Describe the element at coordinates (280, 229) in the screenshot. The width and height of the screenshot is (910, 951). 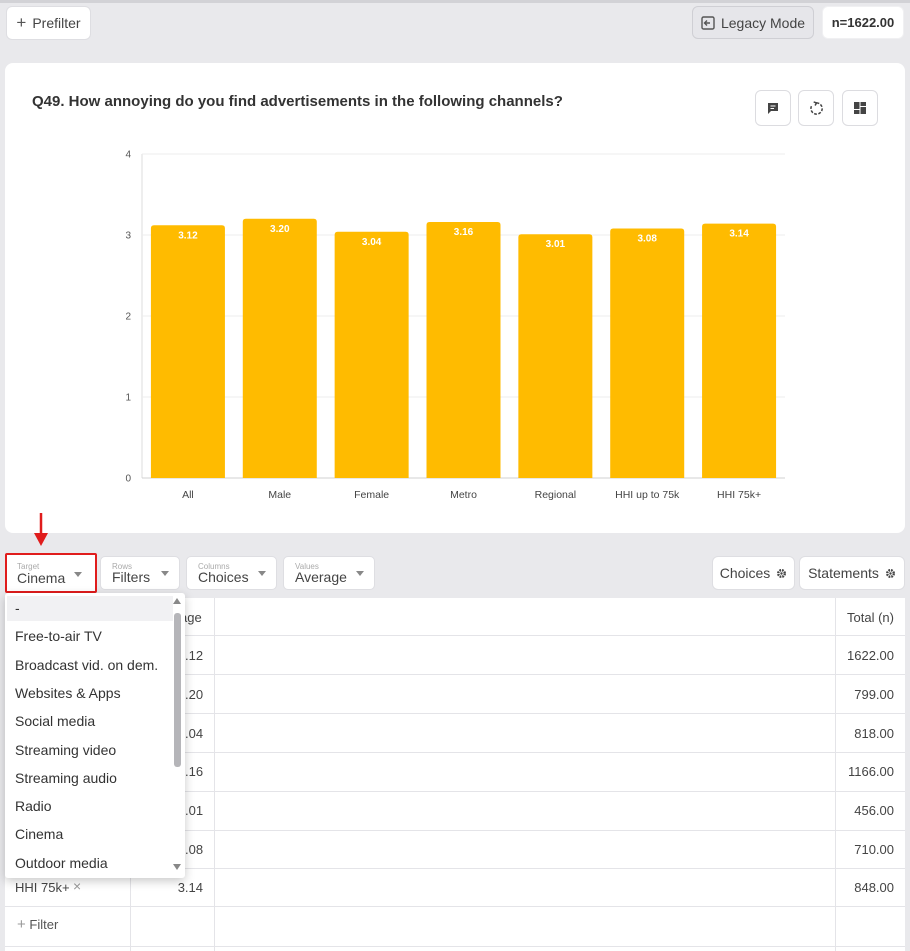
I see `bar-value-label: 3.20` at that location.